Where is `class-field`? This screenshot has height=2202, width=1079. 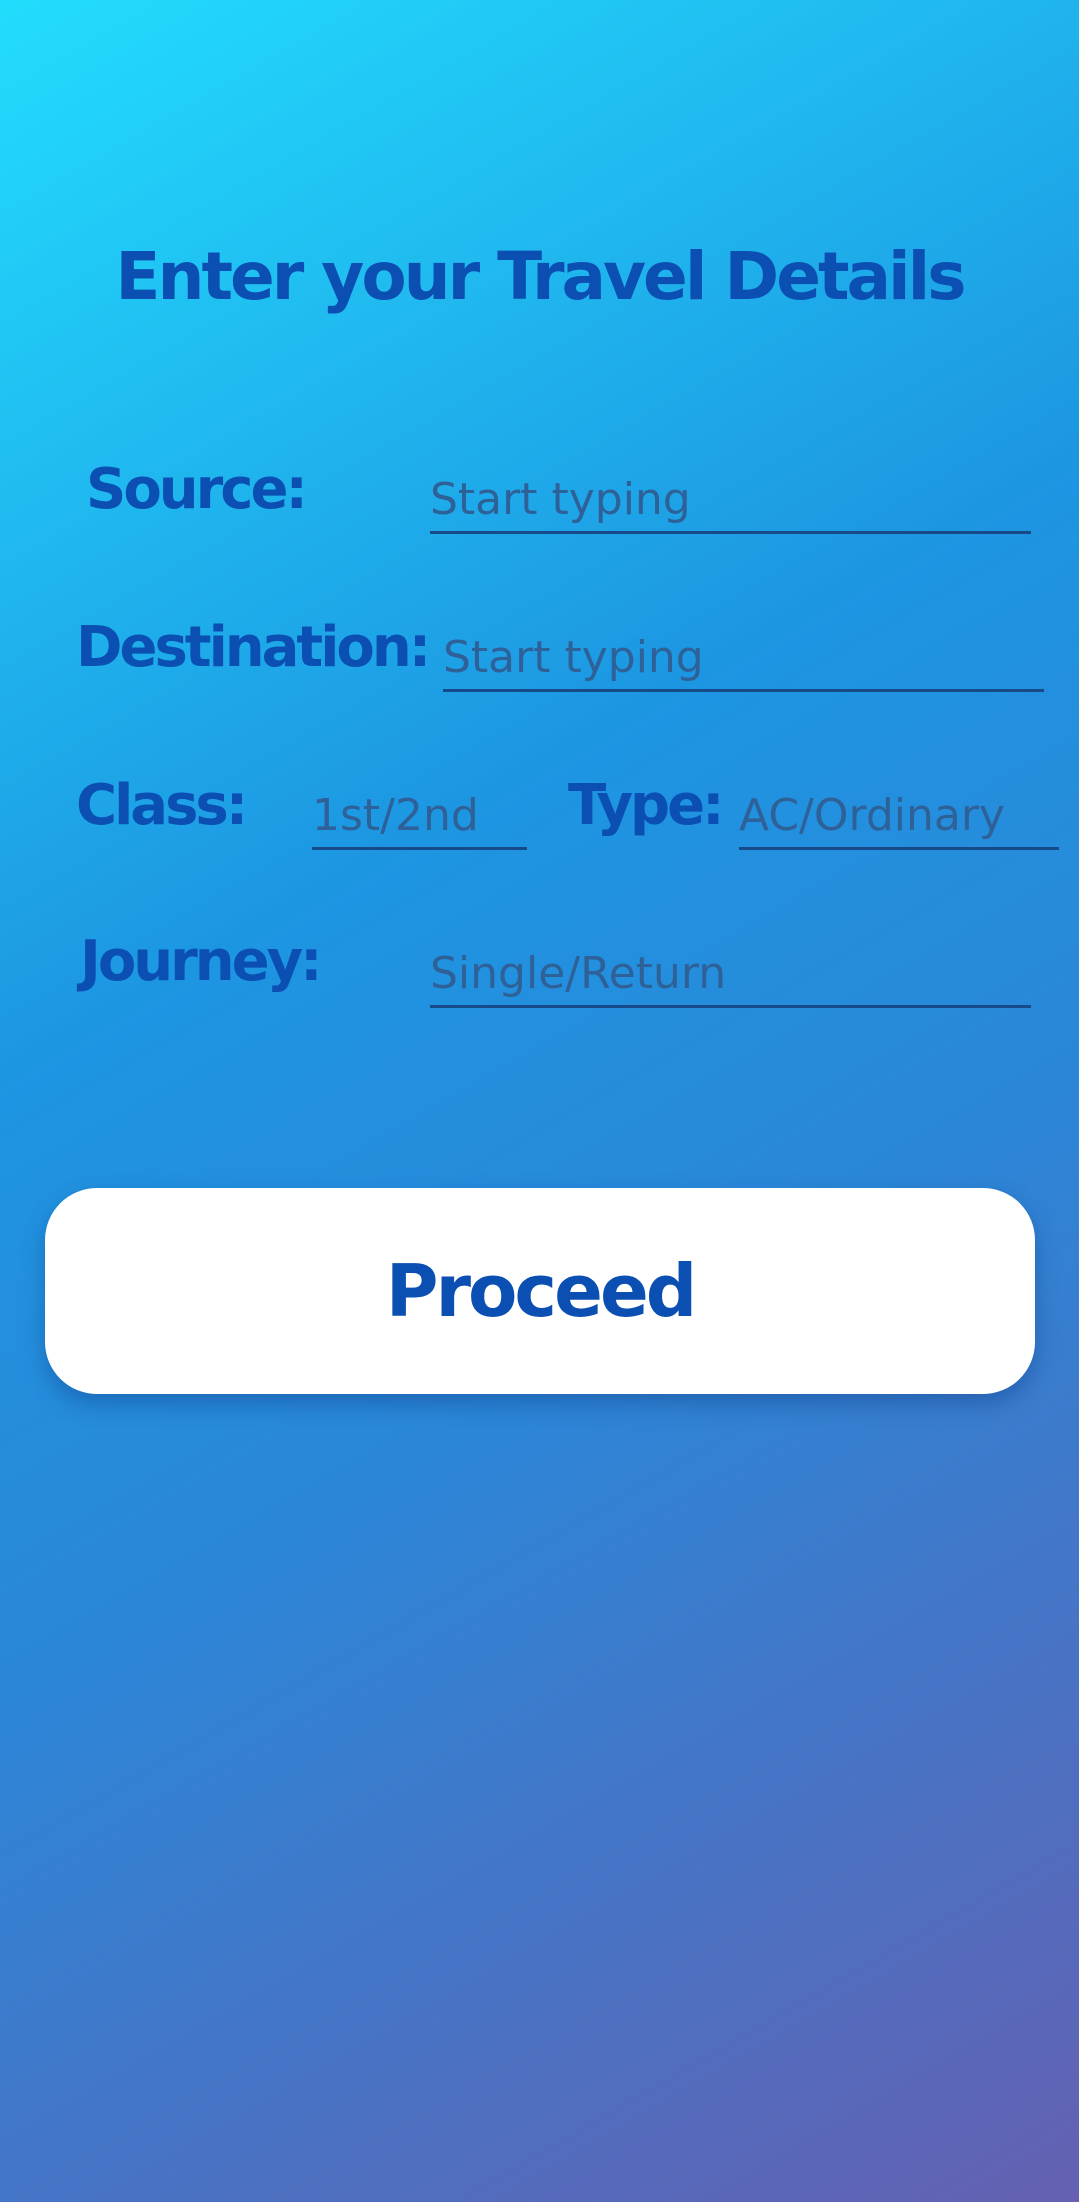
class-field is located at coordinates (419, 817).